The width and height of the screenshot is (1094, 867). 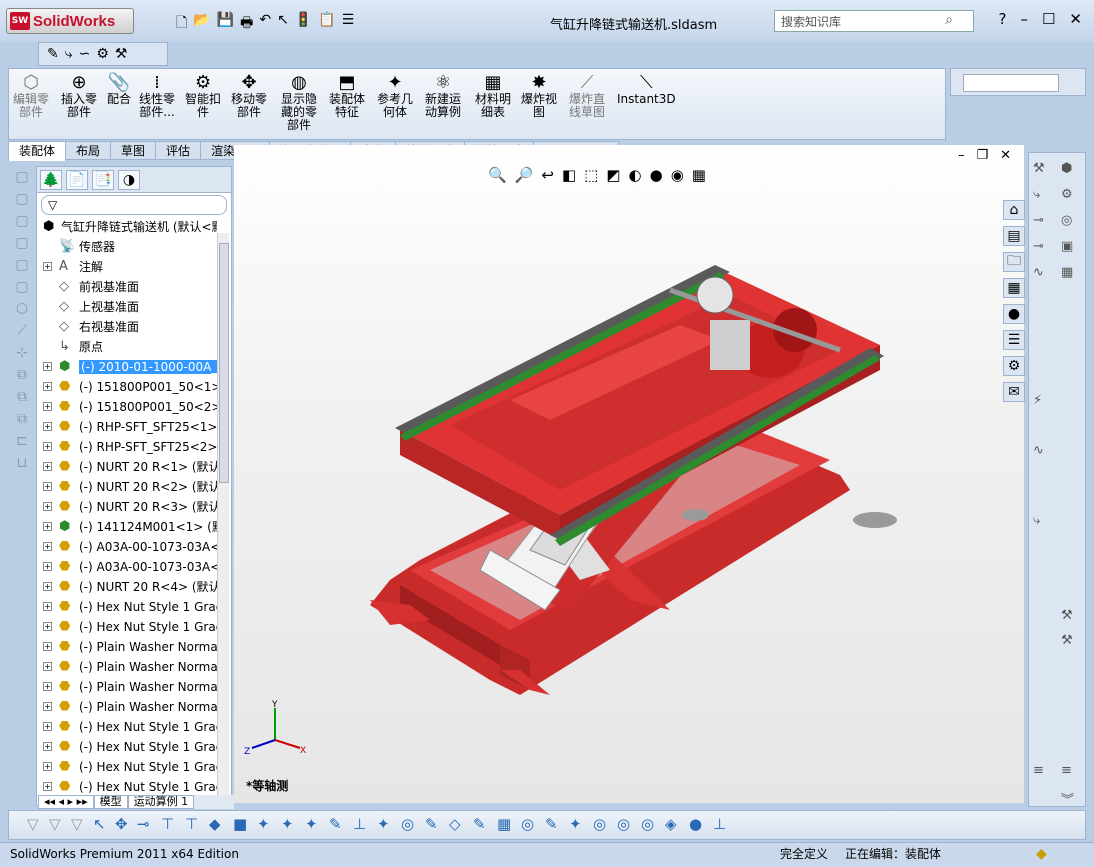 What do you see at coordinates (31, 96) in the screenshot?
I see `cmd-button: ⬡ 编辑零 部件` at bounding box center [31, 96].